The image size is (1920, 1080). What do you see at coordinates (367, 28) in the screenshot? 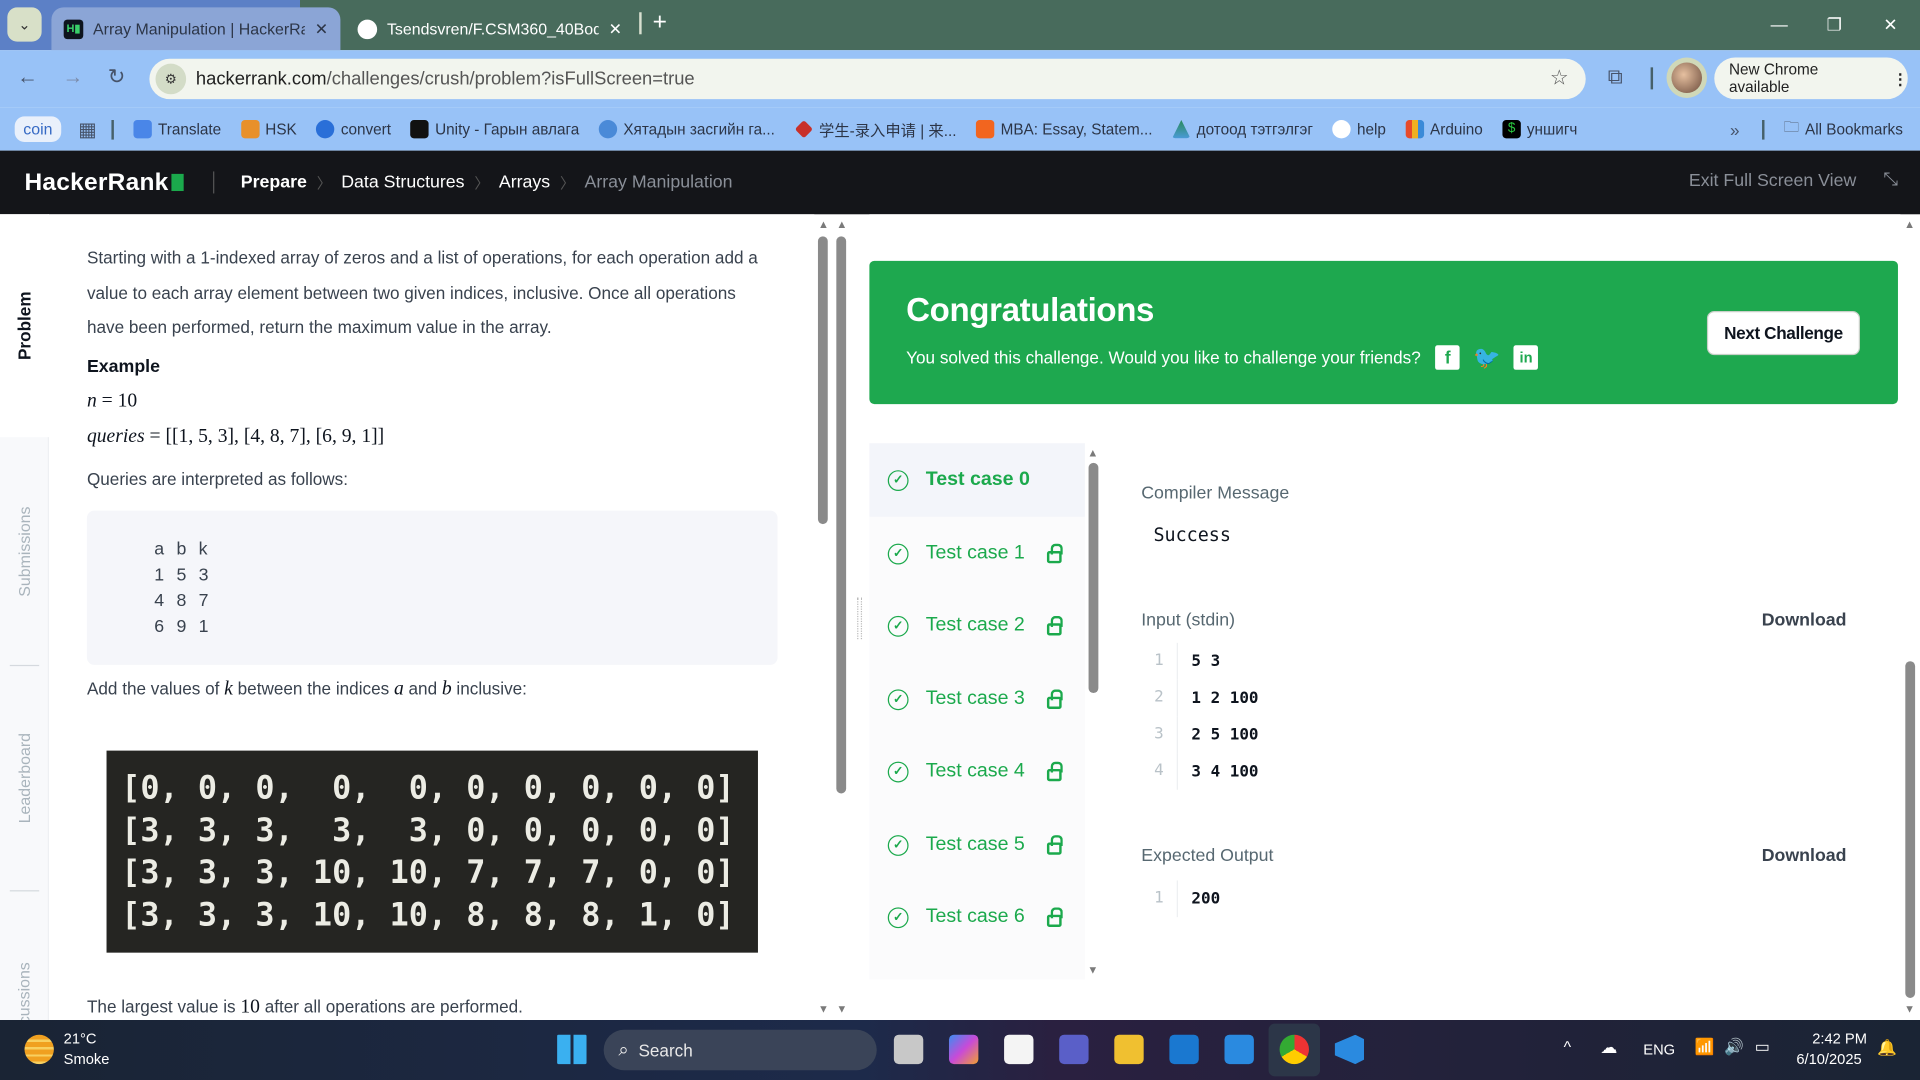
I see `github-icon` at bounding box center [367, 28].